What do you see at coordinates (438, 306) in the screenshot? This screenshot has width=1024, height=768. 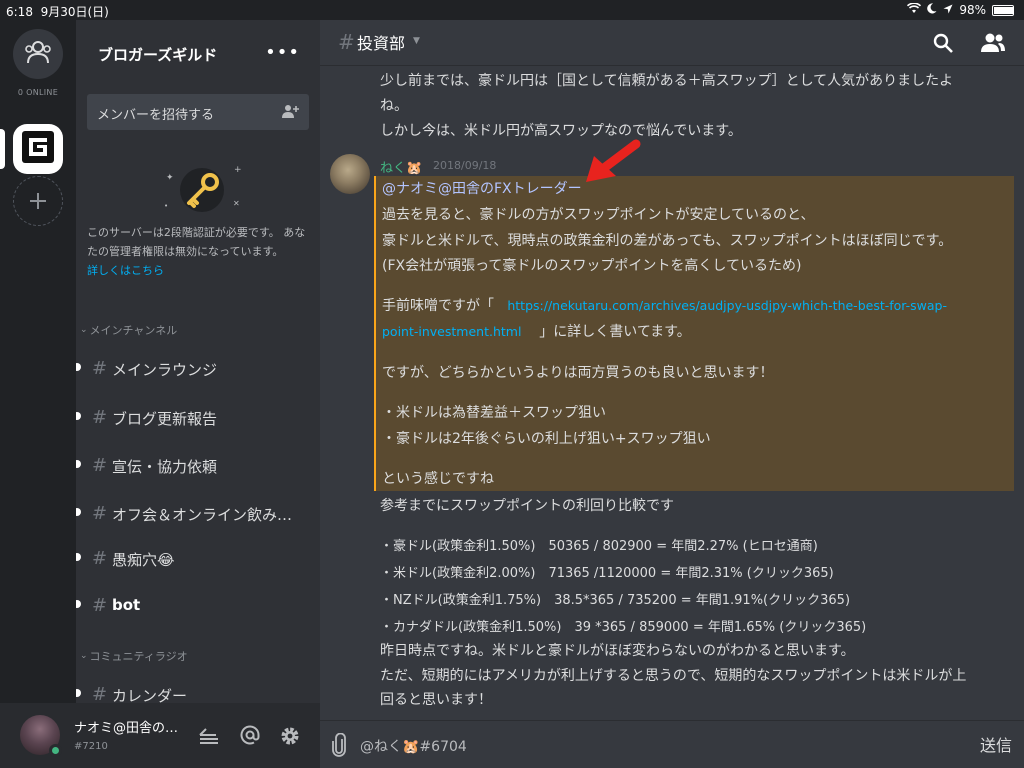 I see `link-prefix: 手前味噌ですが「` at bounding box center [438, 306].